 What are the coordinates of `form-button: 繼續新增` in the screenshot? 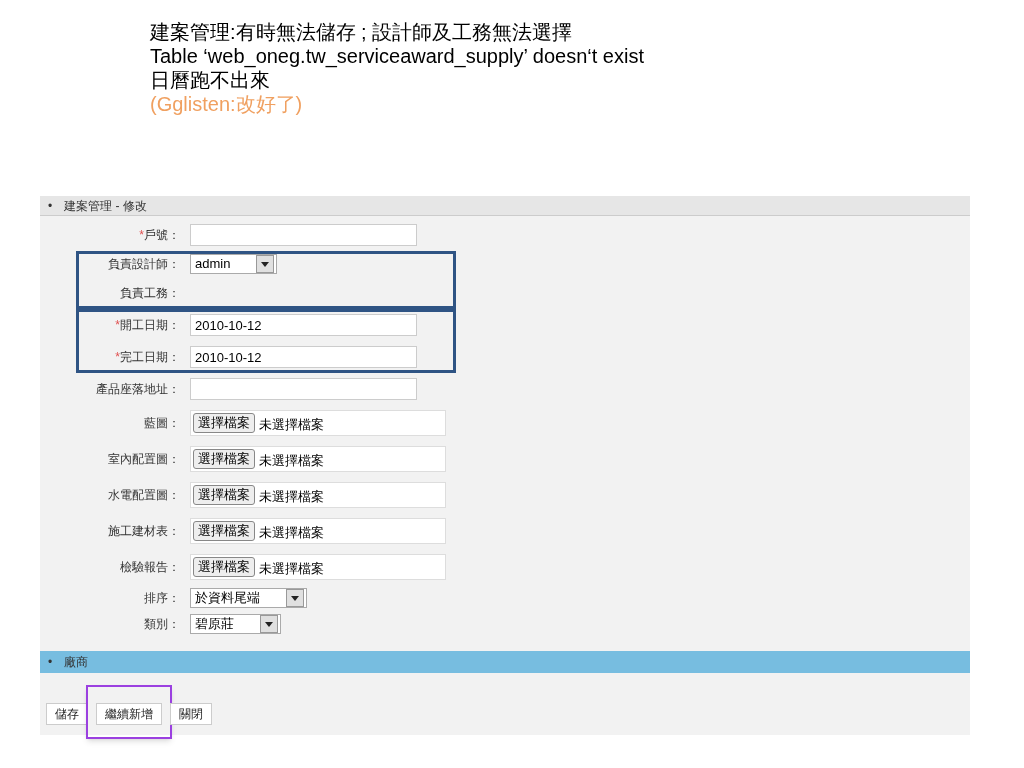 It's located at (129, 714).